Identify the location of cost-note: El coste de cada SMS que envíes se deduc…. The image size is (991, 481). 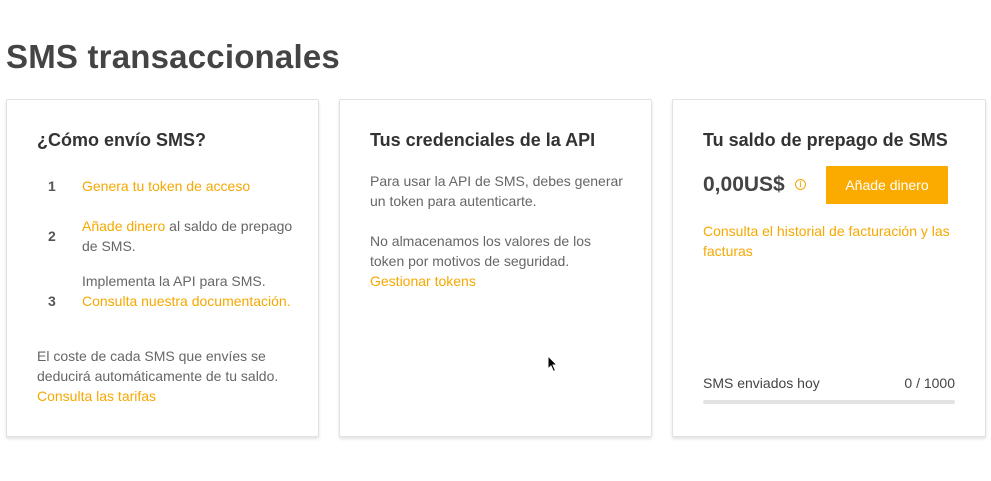
(159, 376).